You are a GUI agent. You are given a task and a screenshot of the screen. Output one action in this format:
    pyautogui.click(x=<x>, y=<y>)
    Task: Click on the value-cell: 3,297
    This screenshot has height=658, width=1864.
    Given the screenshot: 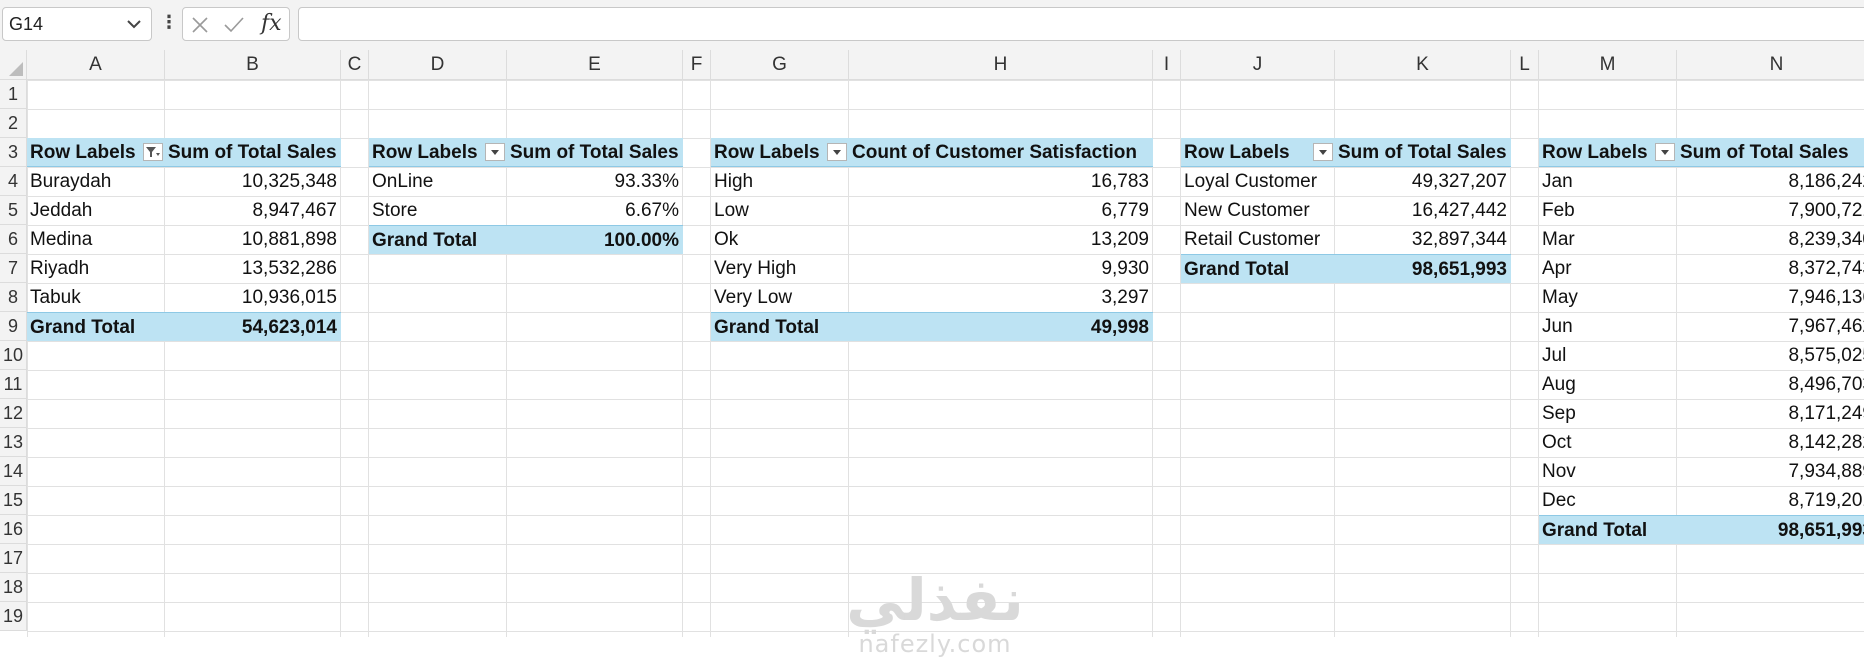 What is the action you would take?
    pyautogui.click(x=1001, y=297)
    